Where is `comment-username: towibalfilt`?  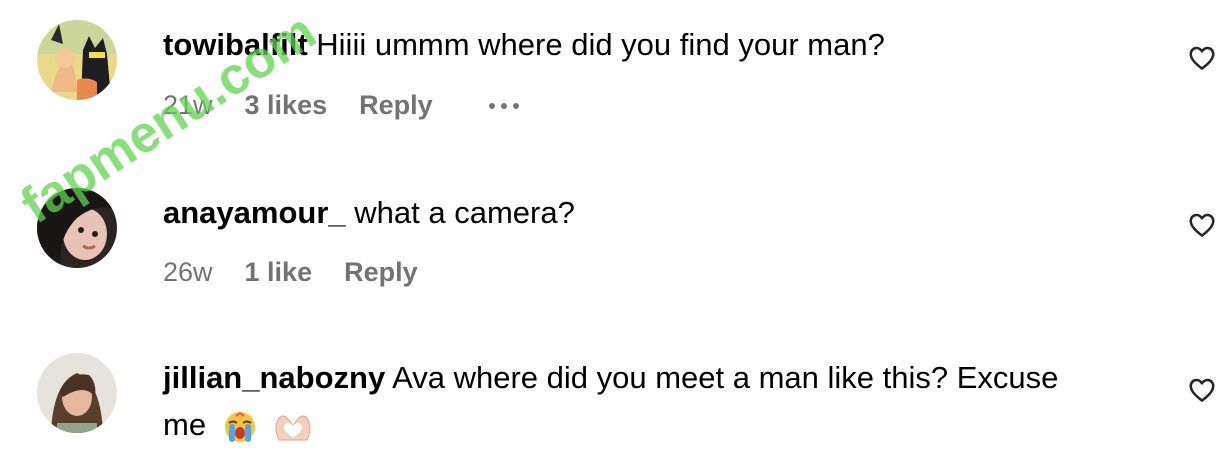 comment-username: towibalfilt is located at coordinates (235, 44).